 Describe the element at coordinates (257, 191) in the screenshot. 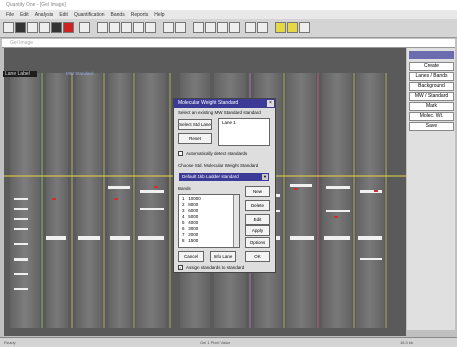

I see `new-button: New` at that location.